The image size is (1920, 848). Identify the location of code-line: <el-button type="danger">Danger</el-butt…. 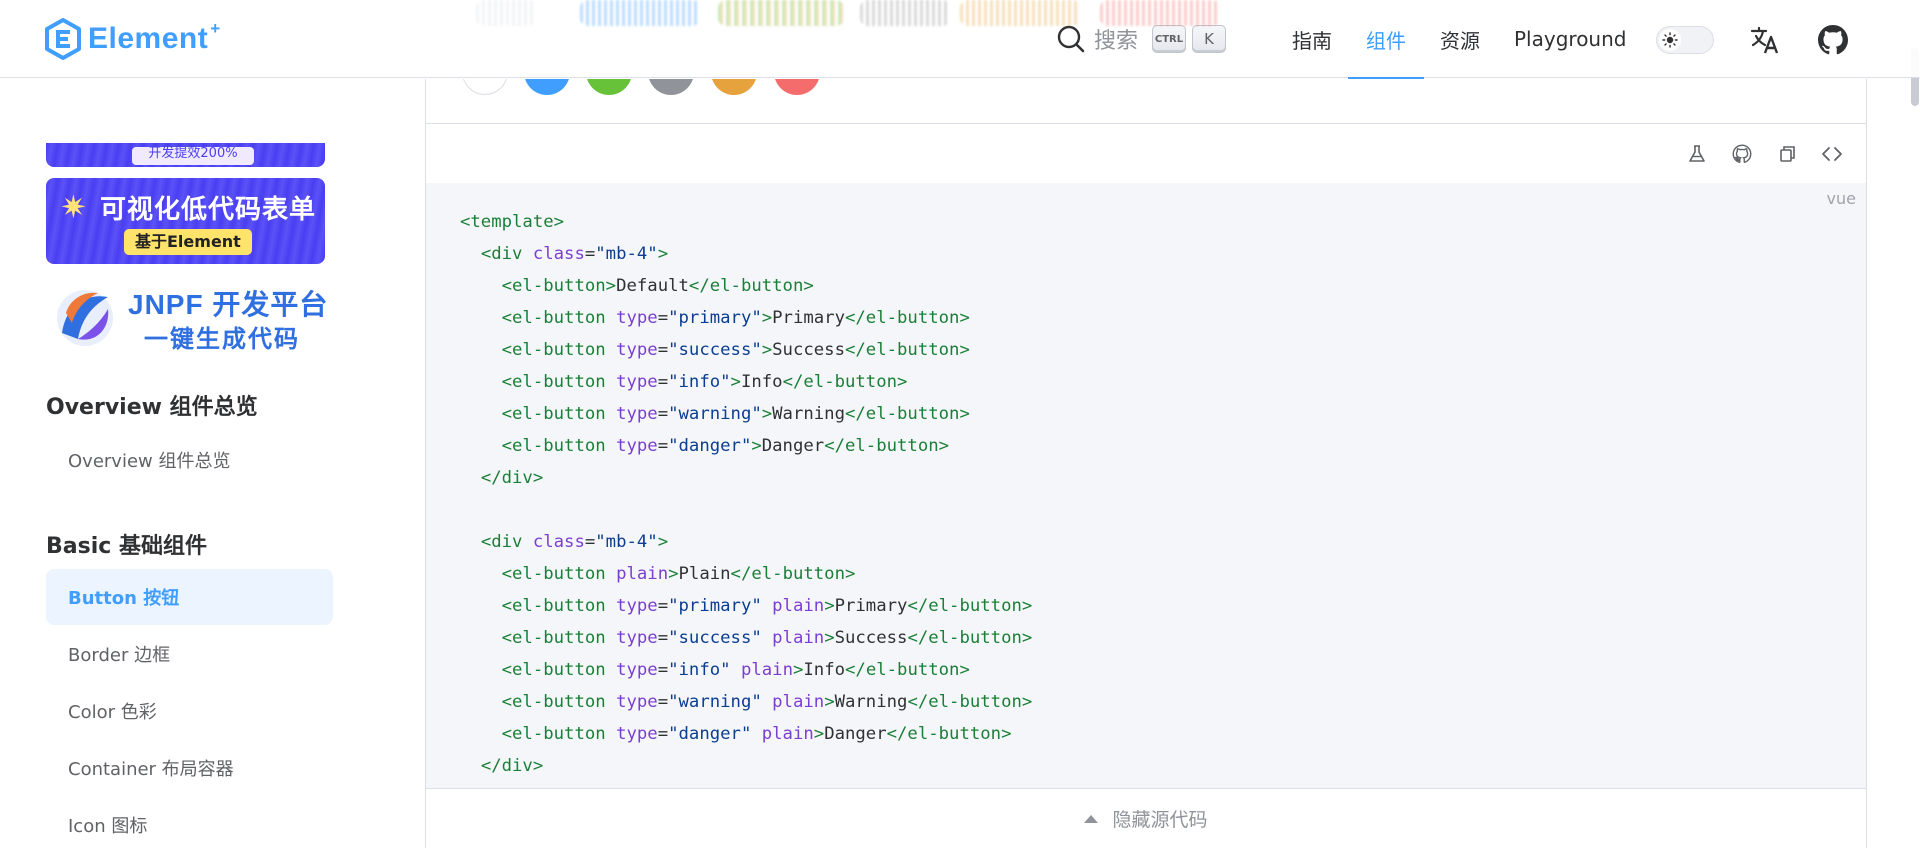
(746, 446).